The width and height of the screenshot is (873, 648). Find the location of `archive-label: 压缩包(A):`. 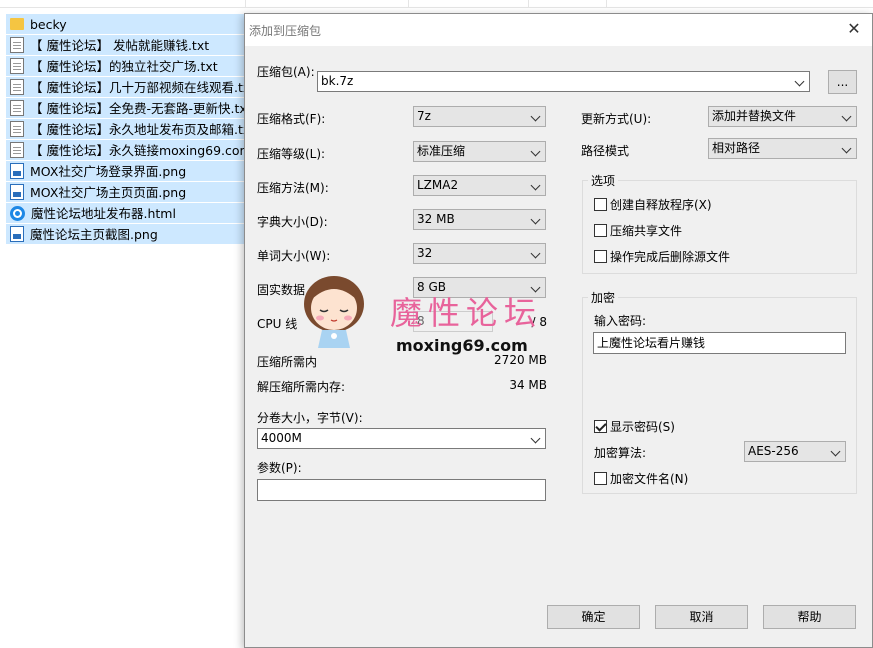

archive-label: 压缩包(A): is located at coordinates (286, 72).